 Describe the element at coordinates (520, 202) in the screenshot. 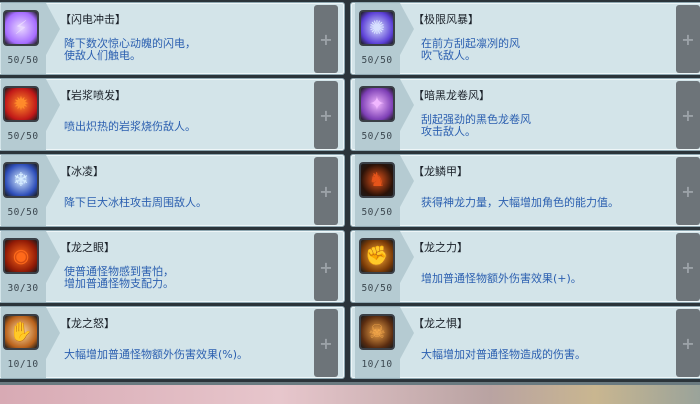

I see `skill-description: 获得神龙力量，大幅增加角色的能力值。` at that location.